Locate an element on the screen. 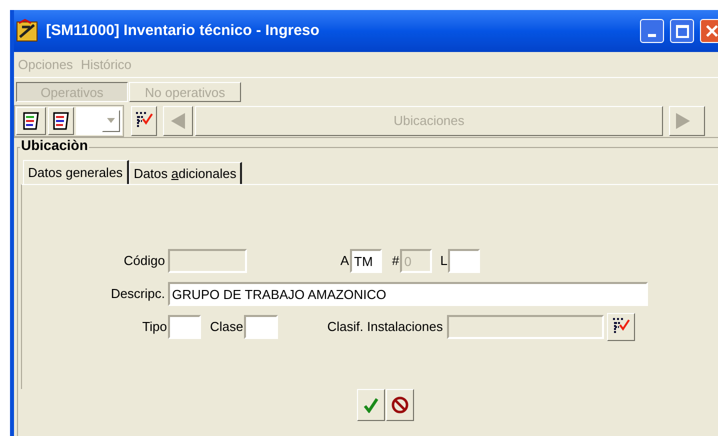  next-button is located at coordinates (687, 121).